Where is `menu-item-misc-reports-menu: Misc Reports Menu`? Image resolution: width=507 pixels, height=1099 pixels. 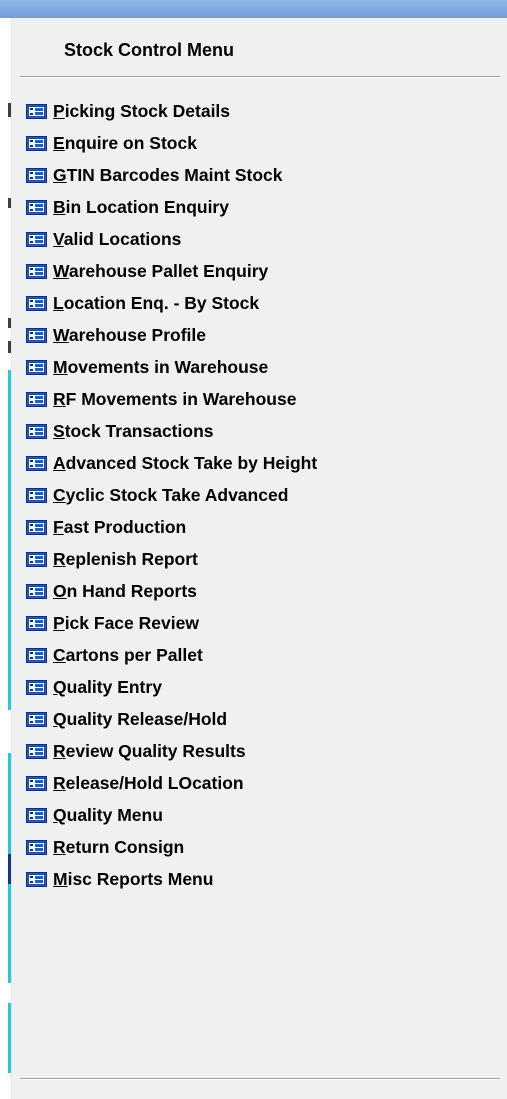
menu-item-misc-reports-menu: Misc Reports Menu is located at coordinates (171, 879).